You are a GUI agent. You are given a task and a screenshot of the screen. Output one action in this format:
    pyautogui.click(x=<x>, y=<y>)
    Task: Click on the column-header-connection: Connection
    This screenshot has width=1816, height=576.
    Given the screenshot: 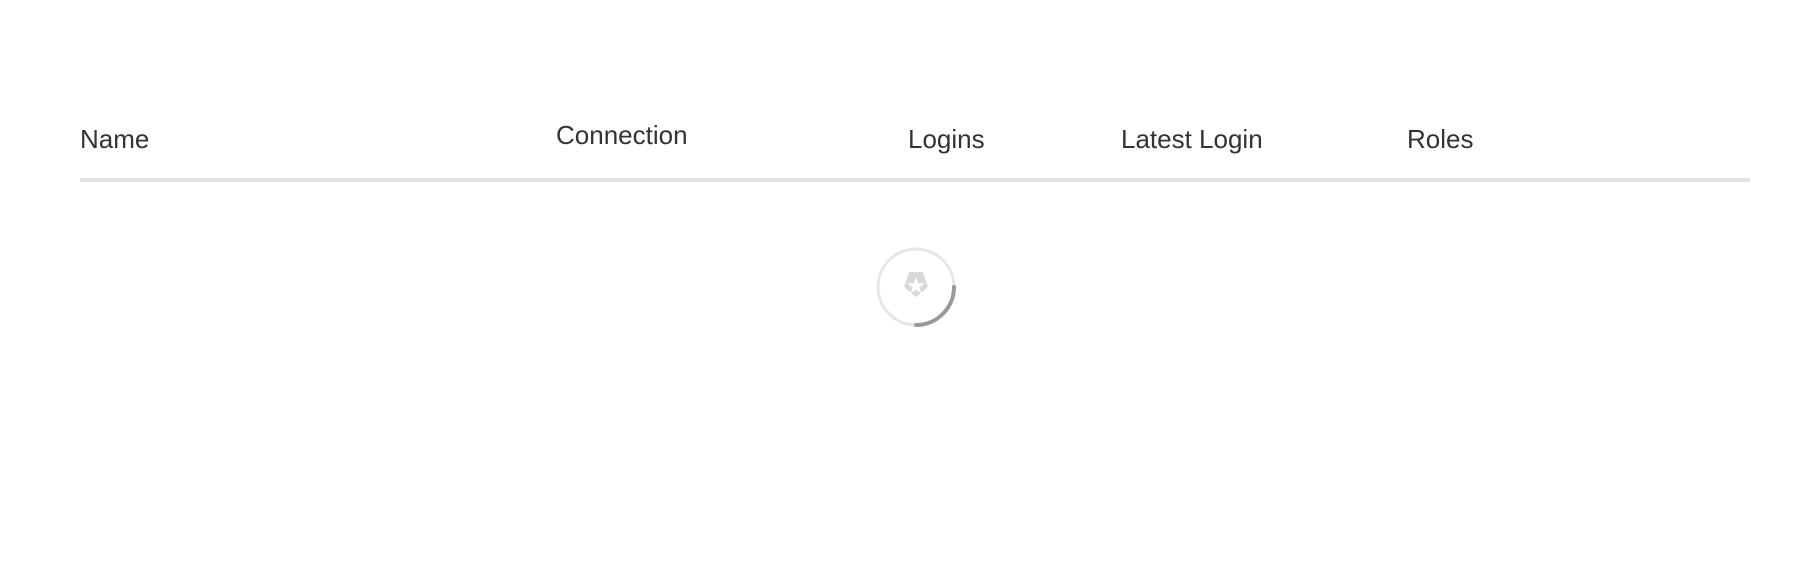 What is the action you would take?
    pyautogui.click(x=622, y=135)
    